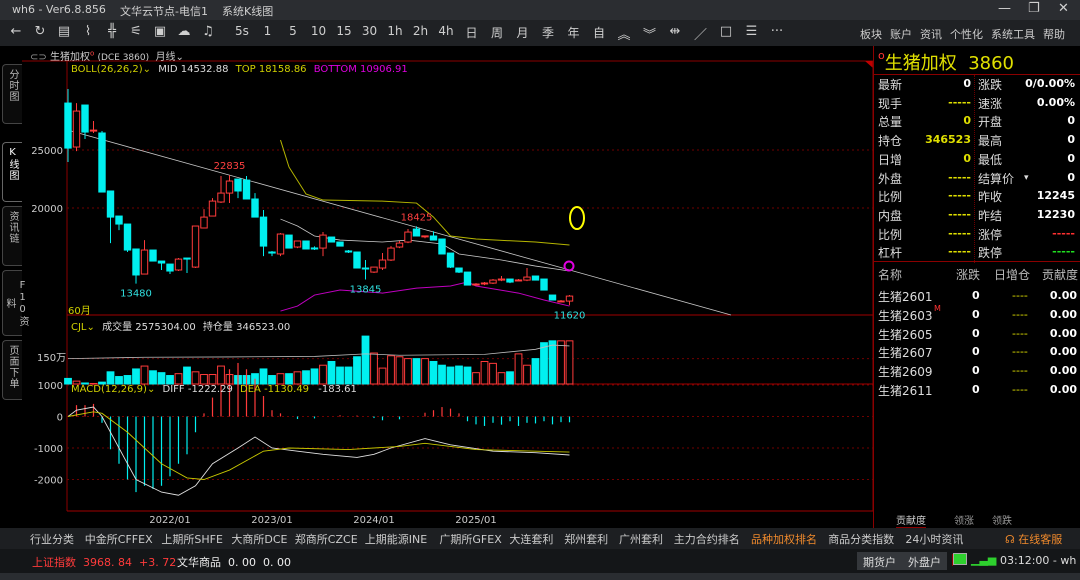 This screenshot has width=1080, height=580. What do you see at coordinates (879, 561) in the screenshot?
I see `futures-account-button: 期货户` at bounding box center [879, 561].